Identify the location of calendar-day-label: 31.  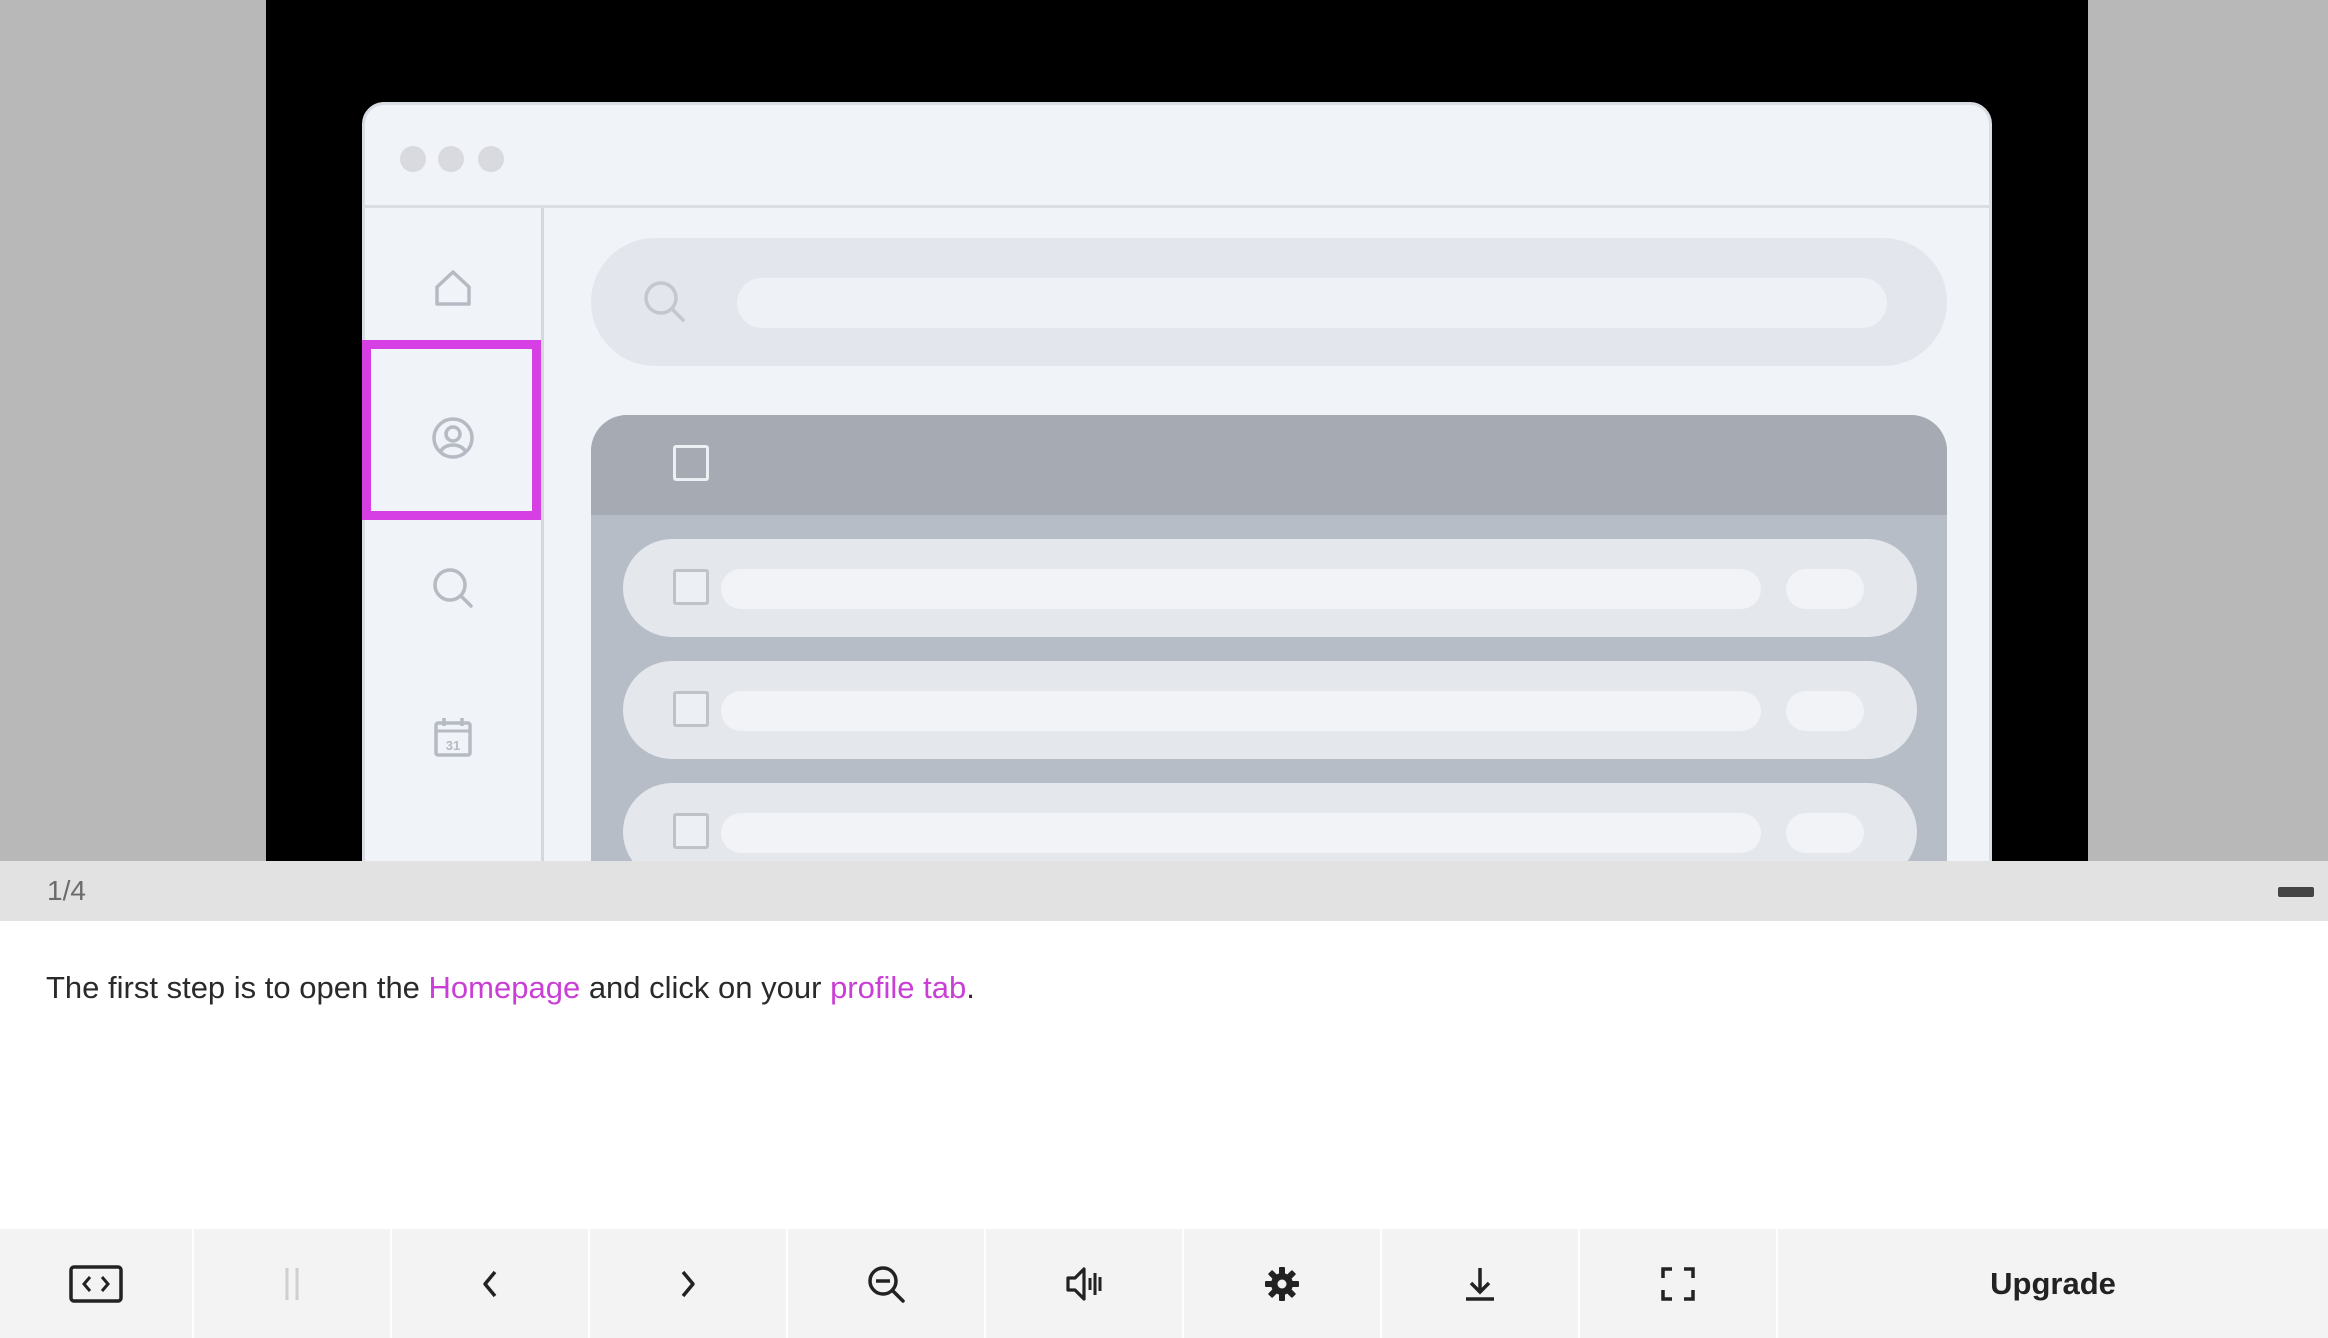
(453, 745).